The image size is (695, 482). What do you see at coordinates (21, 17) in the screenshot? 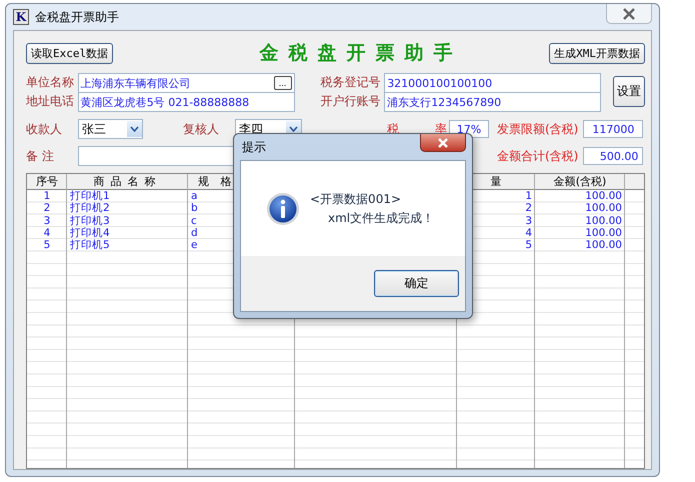
I see `app-icon: K` at bounding box center [21, 17].